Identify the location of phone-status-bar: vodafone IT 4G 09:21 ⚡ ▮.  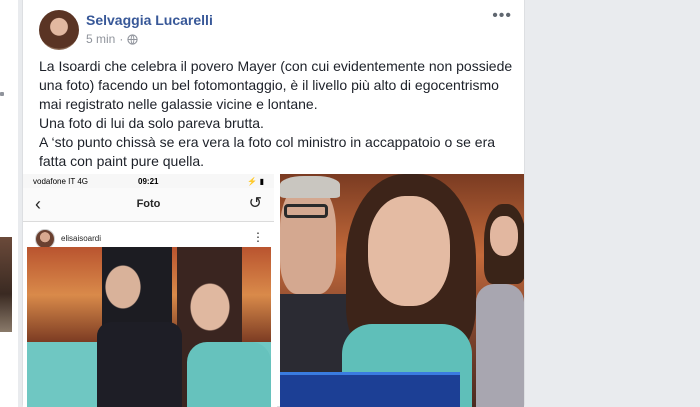
(148, 181).